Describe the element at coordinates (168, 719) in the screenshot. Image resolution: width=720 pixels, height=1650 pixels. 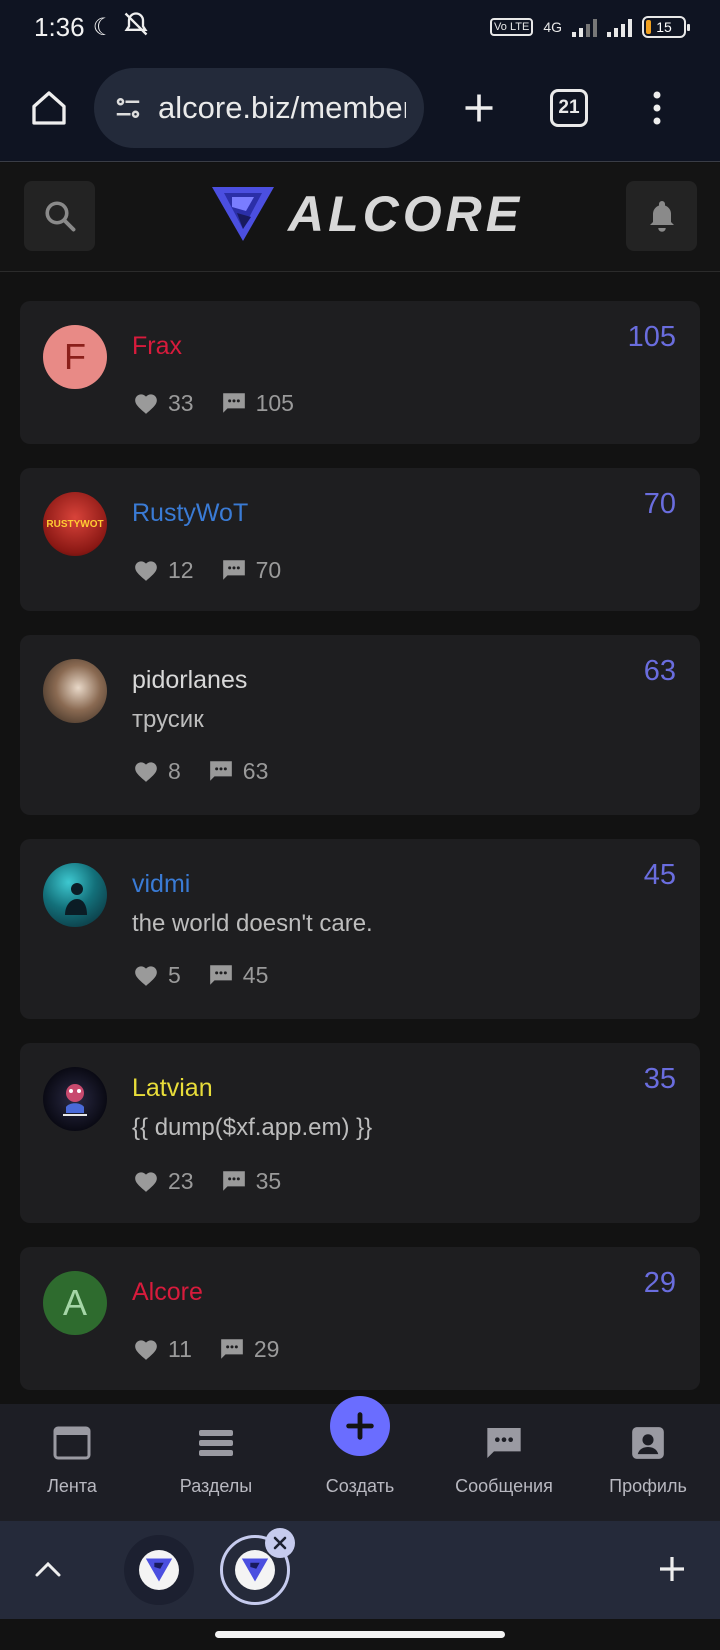
I see `member-status: трусик` at that location.